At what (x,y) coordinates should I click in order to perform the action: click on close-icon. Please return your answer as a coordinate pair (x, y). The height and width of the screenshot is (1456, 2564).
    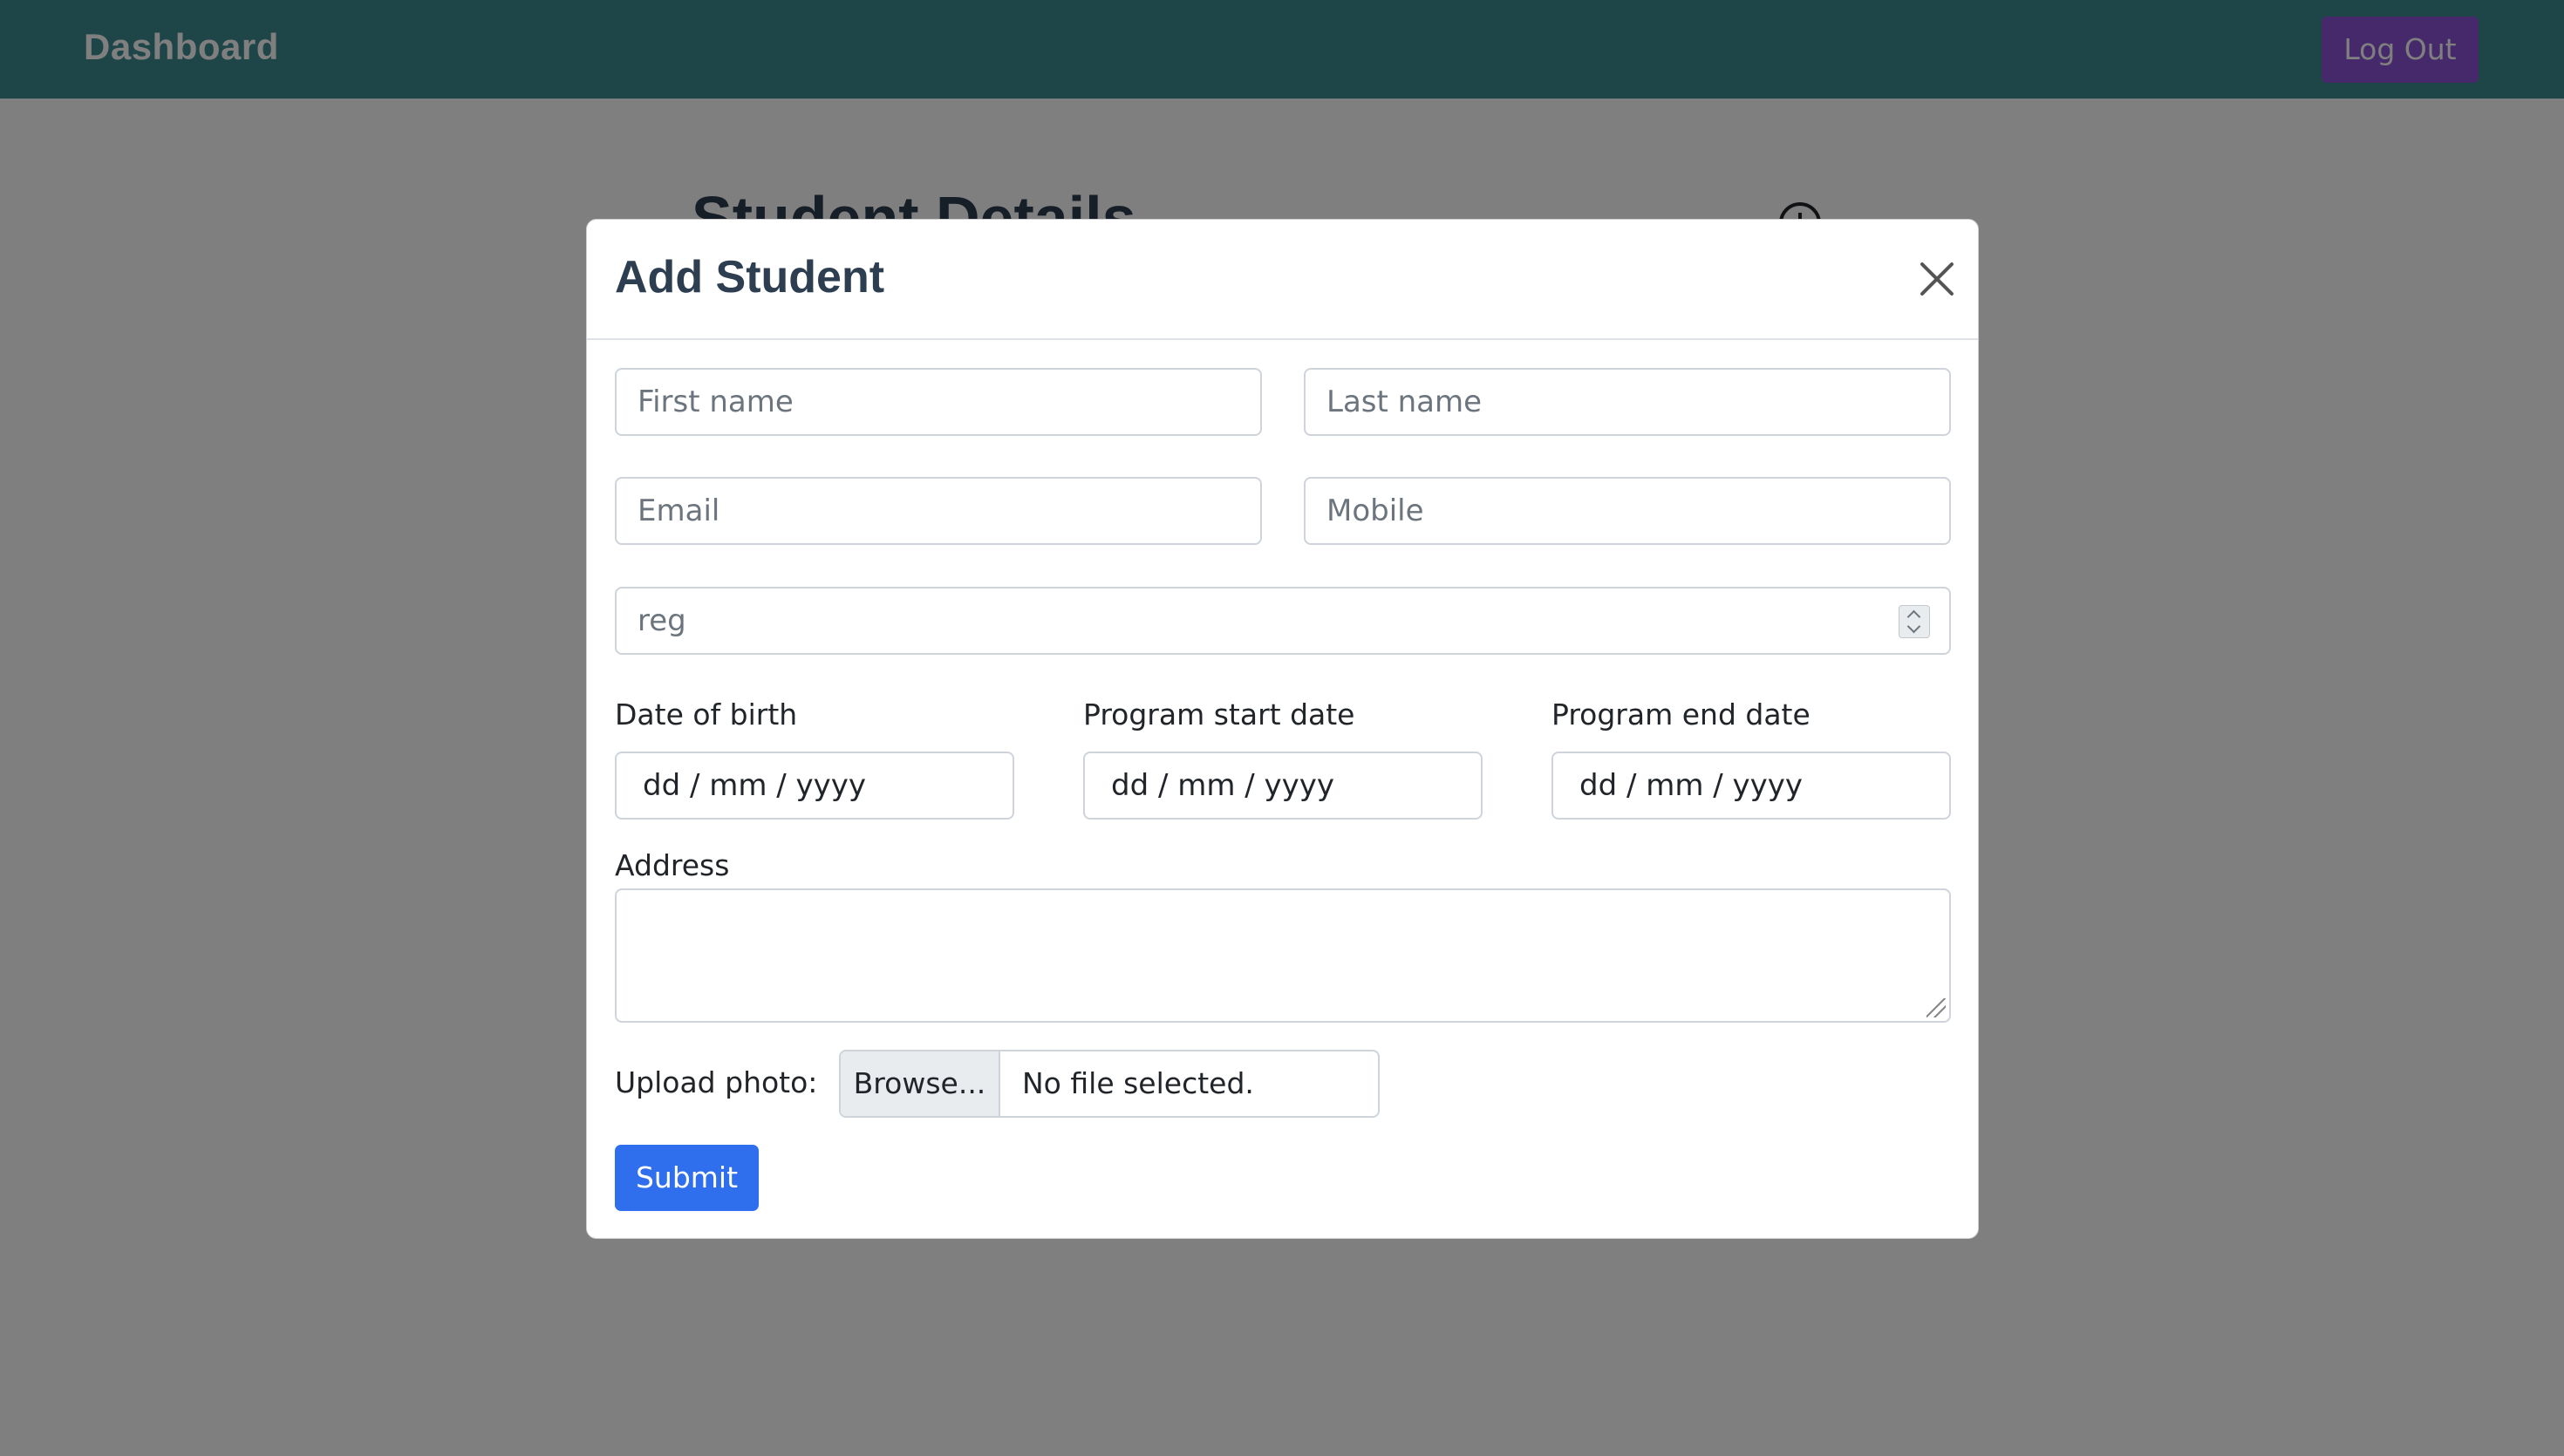
    Looking at the image, I should click on (1937, 279).